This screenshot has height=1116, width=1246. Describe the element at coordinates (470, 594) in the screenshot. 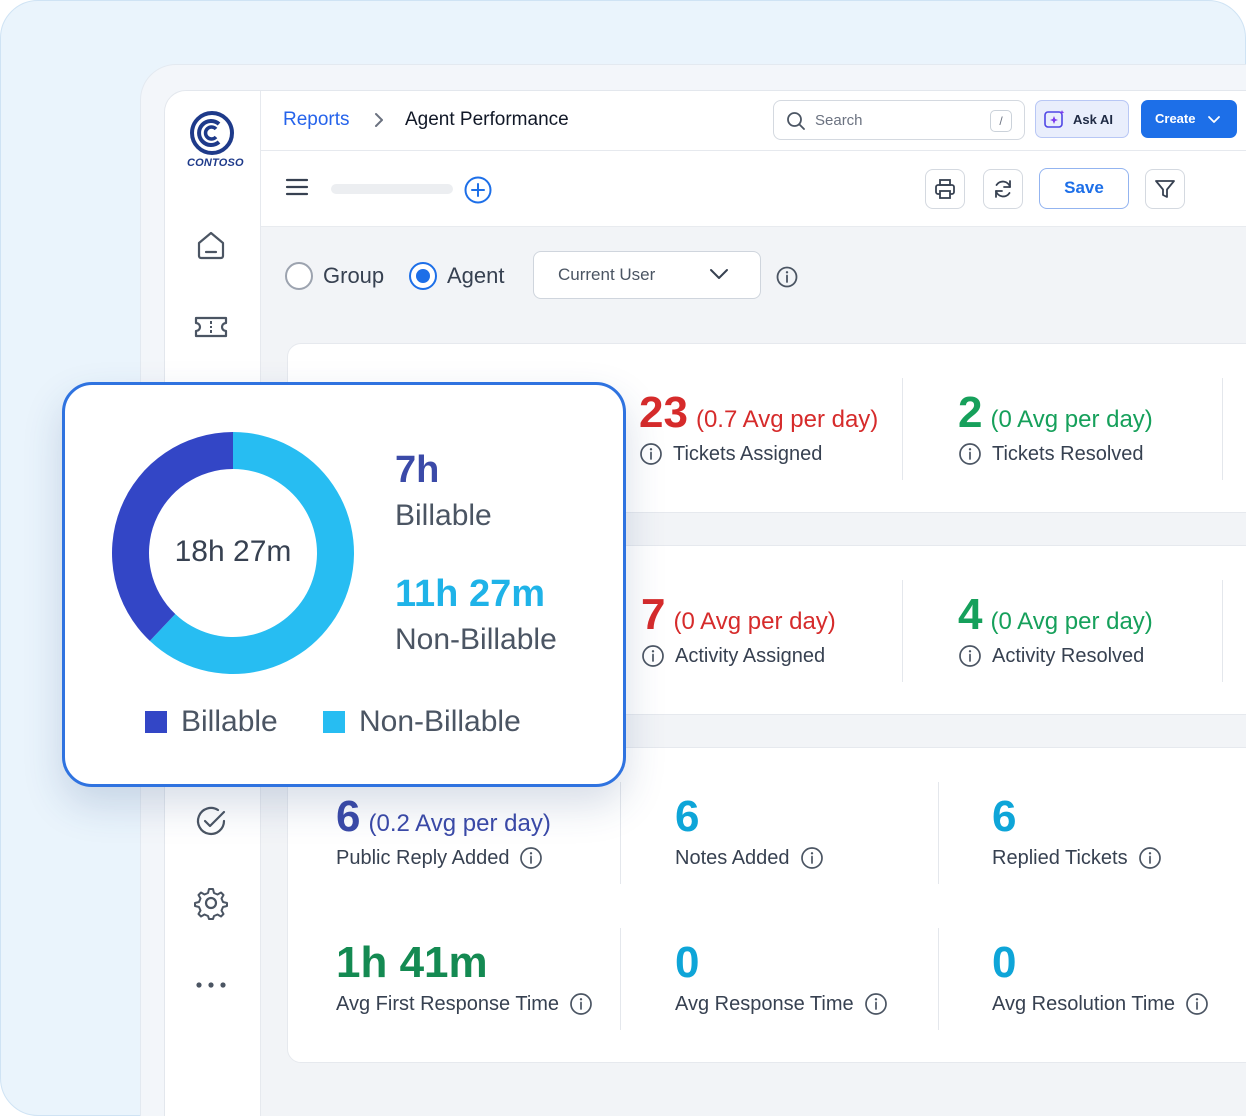

I see `non-billable-value: 11h 27m` at that location.